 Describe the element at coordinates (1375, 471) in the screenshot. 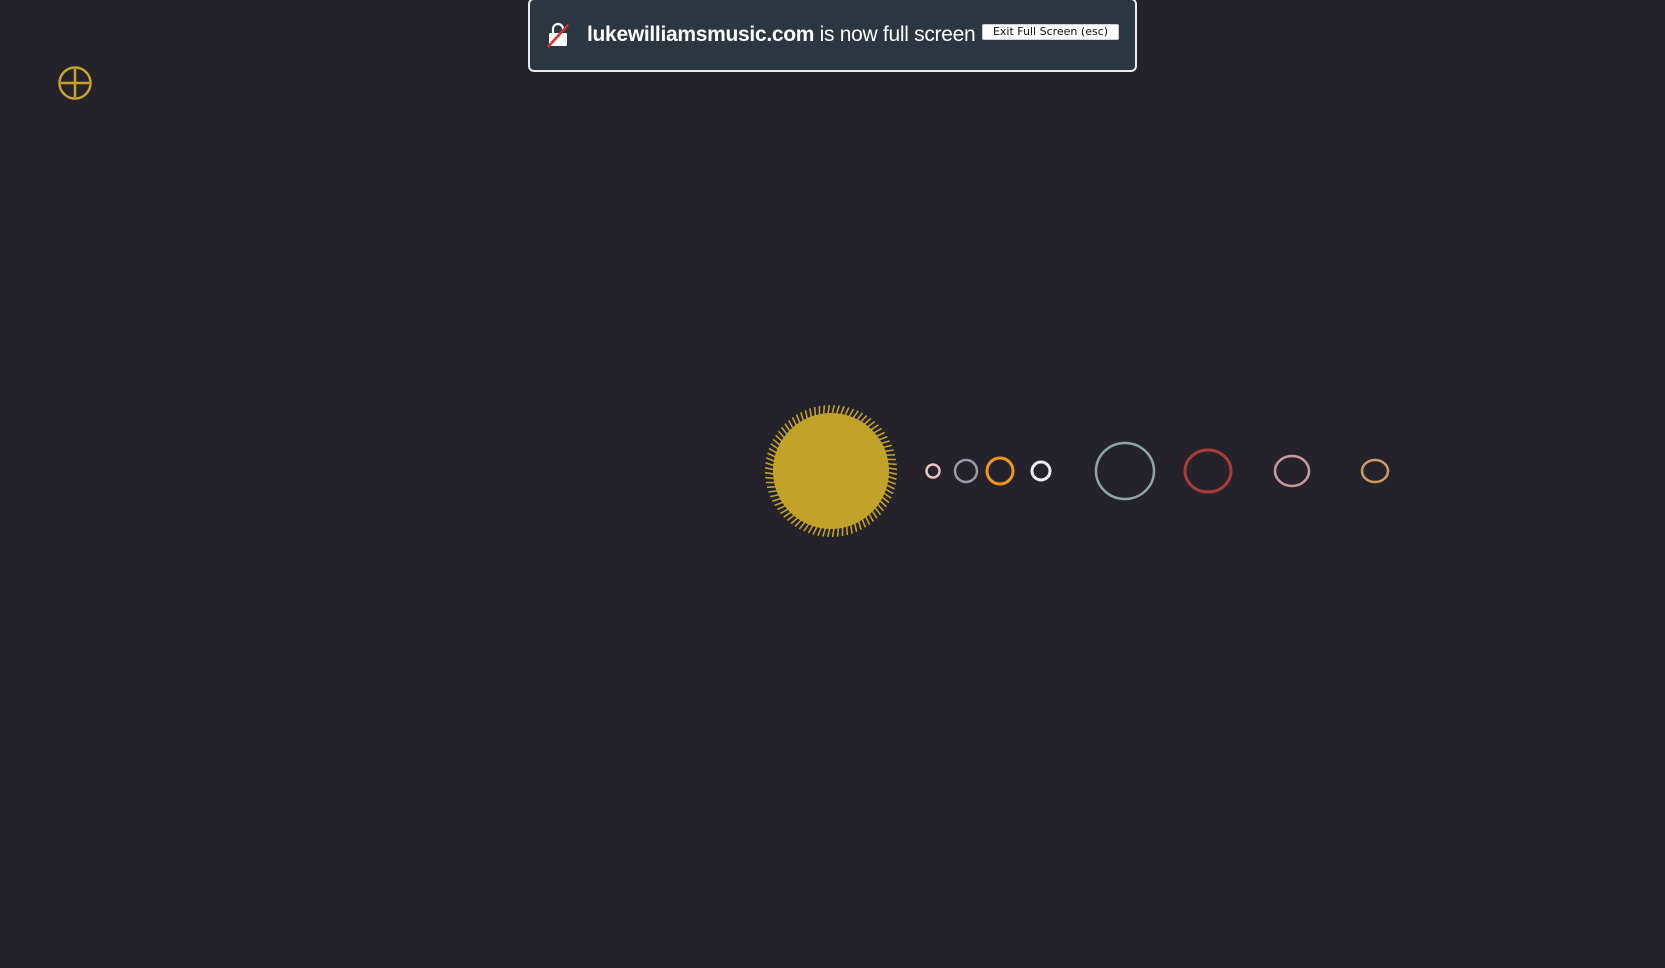

I see `planet-neptune` at that location.